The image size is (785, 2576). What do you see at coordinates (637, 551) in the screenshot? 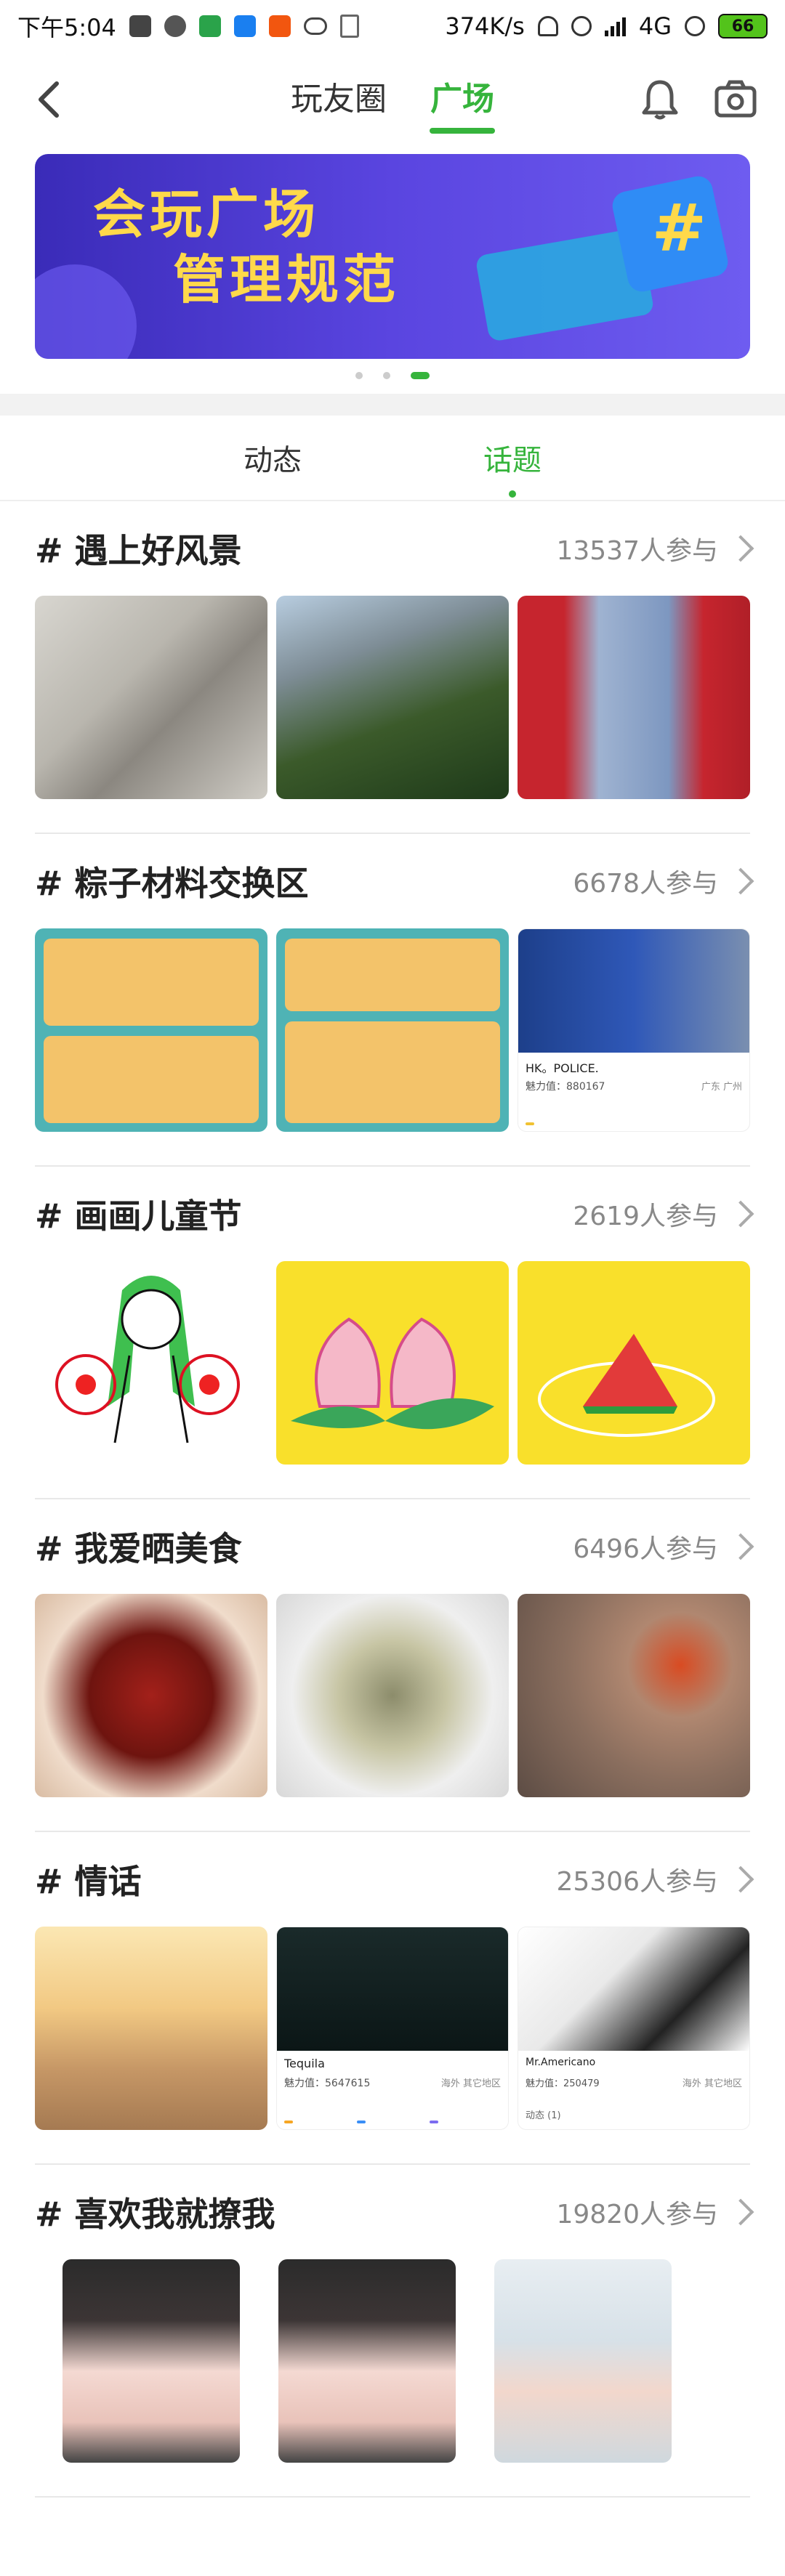
I see `participant-count: 13537人参与` at bounding box center [637, 551].